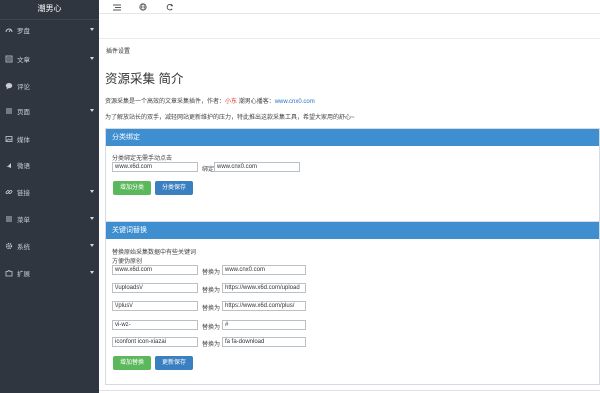 This screenshot has width=600, height=393. What do you see at coordinates (264, 288) in the screenshot?
I see `replace-to-input: https://www.x6d.com/upload` at bounding box center [264, 288].